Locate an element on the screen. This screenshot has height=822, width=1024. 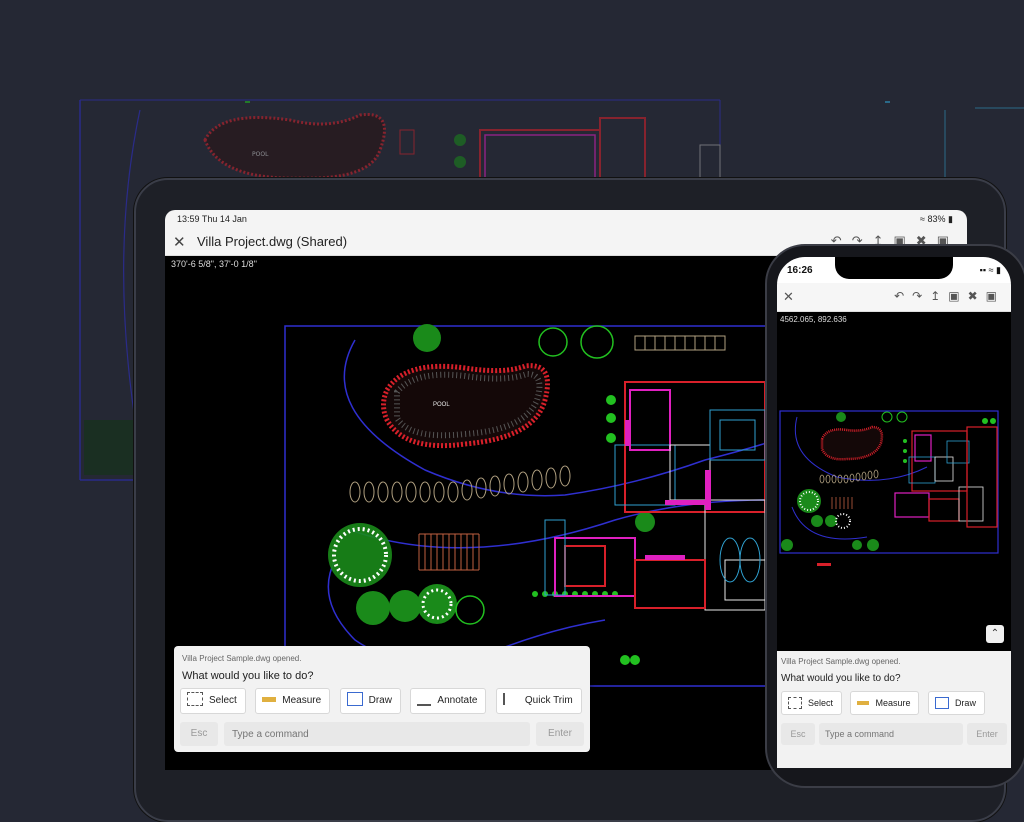
phone-draw-label: Draw is located at coordinates (965, 703).